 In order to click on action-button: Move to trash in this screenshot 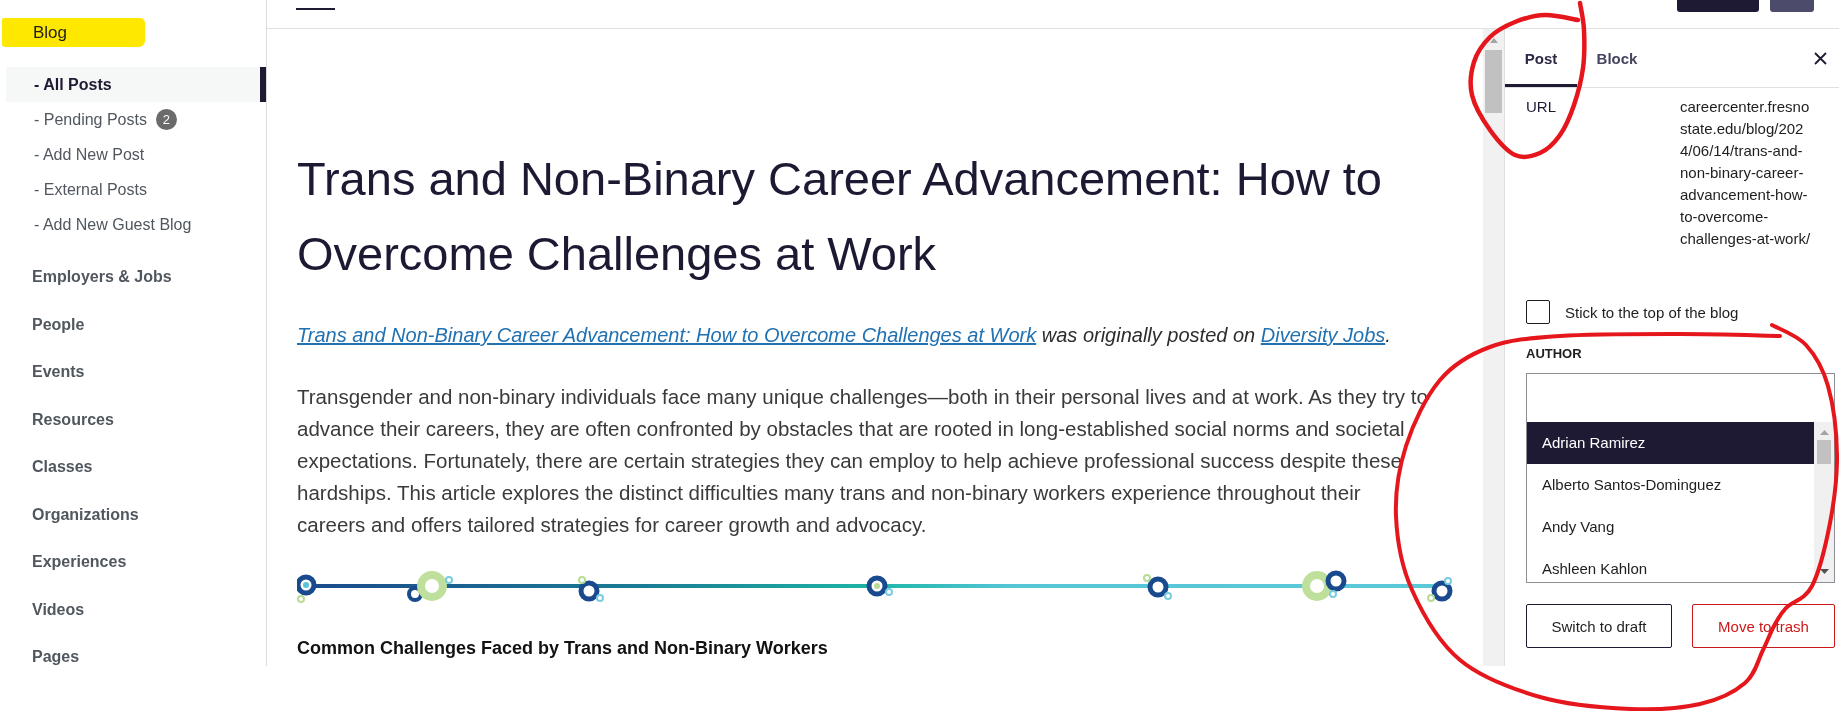, I will do `click(1763, 626)`.